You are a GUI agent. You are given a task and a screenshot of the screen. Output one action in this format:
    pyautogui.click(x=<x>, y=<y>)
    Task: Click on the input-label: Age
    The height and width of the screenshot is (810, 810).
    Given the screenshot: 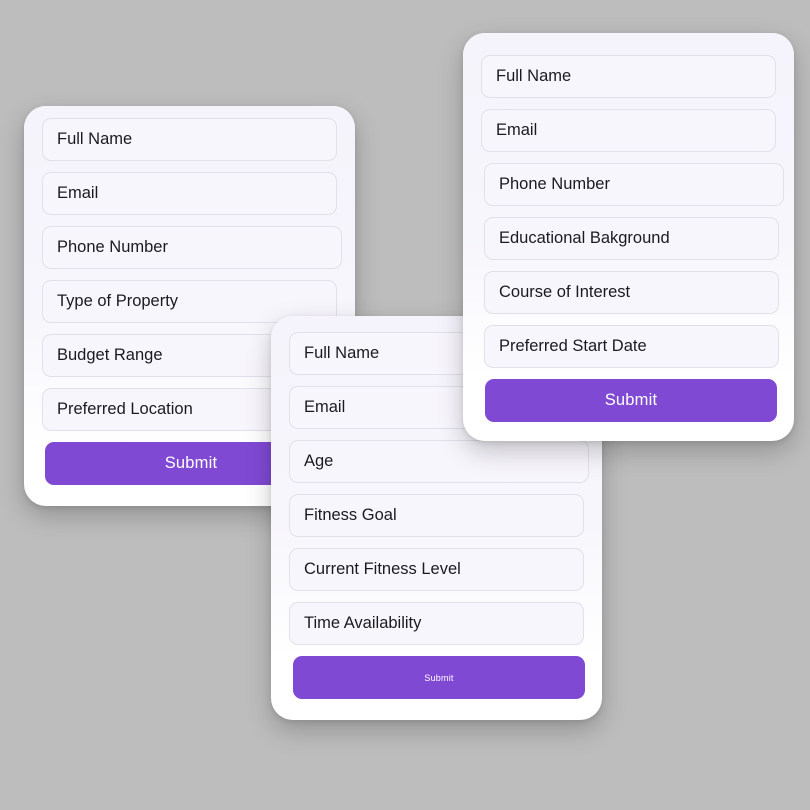 What is the action you would take?
    pyautogui.click(x=319, y=461)
    